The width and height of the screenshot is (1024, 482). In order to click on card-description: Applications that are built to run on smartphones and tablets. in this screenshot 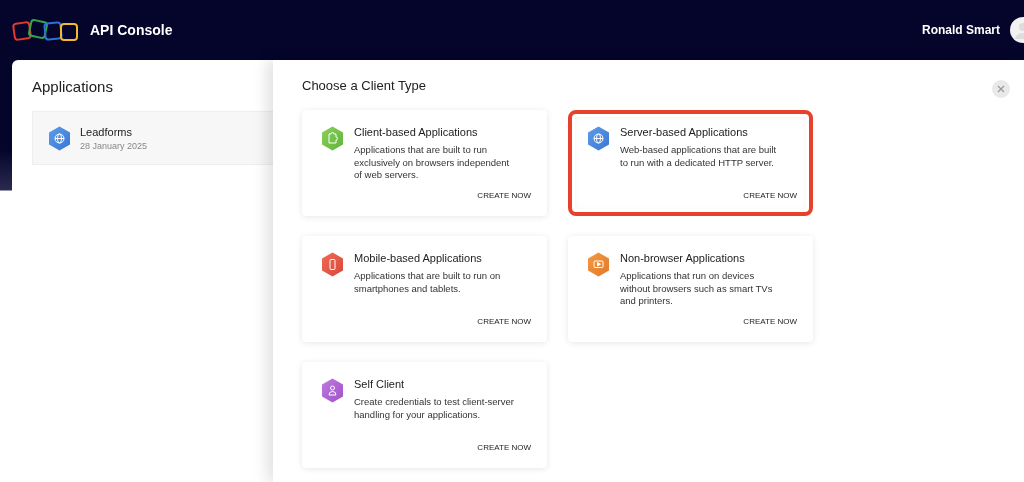, I will do `click(428, 282)`.